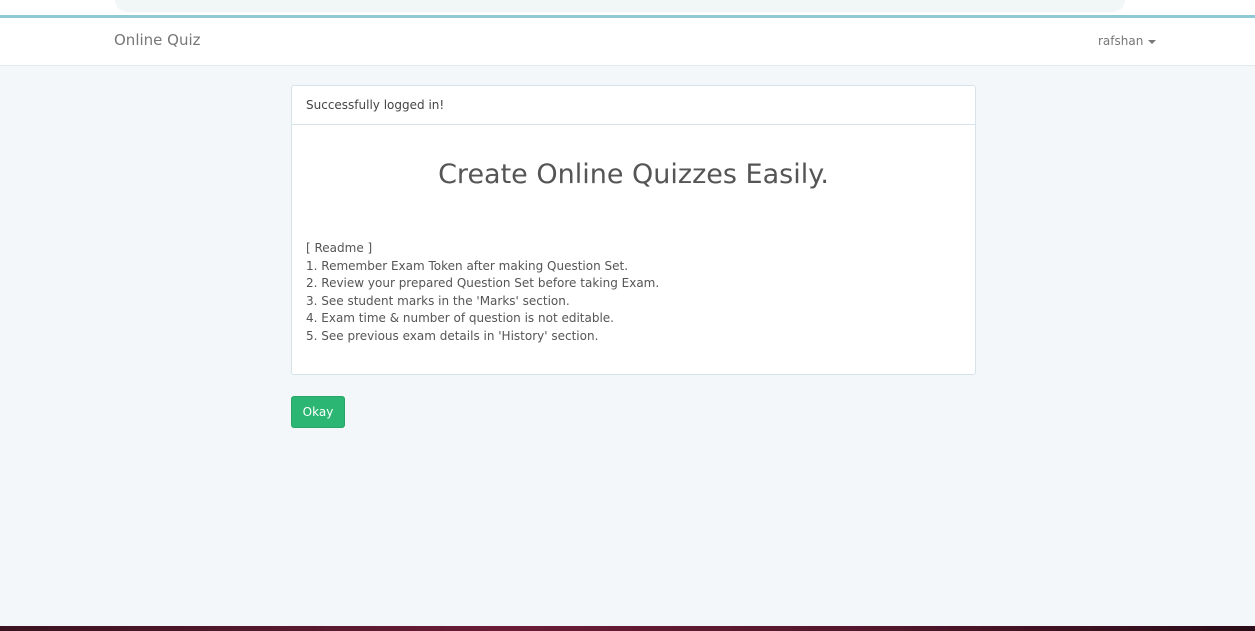 The height and width of the screenshot is (631, 1255). Describe the element at coordinates (1152, 41) in the screenshot. I see `caret-down-icon` at that location.